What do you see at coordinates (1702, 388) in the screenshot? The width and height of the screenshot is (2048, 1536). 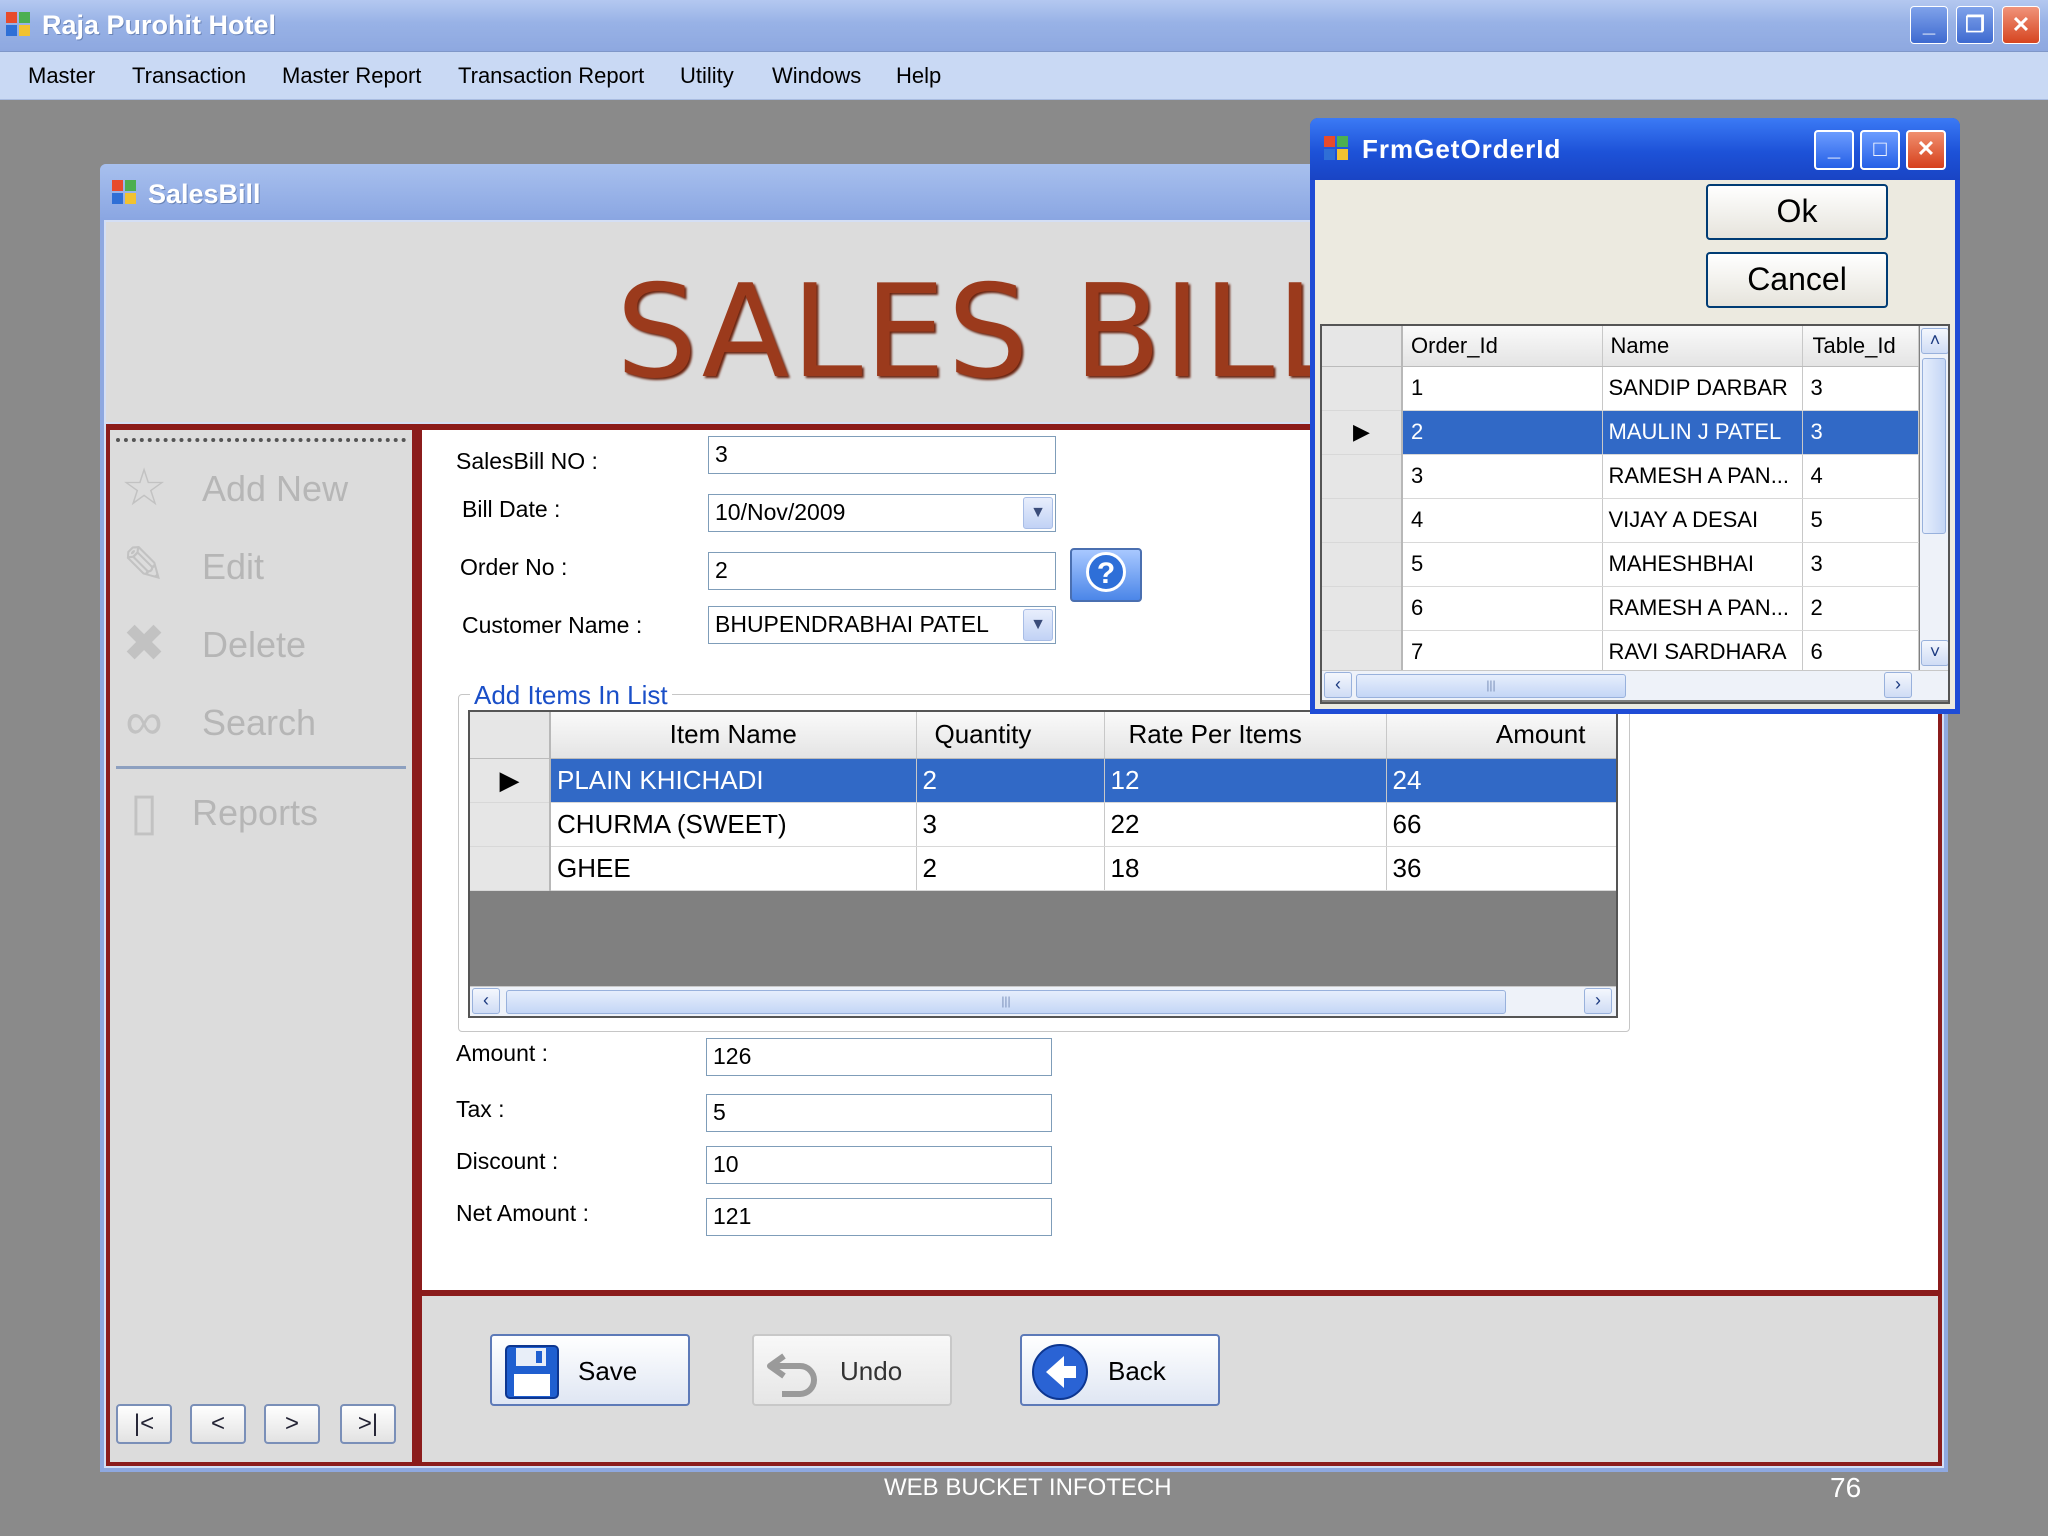 I see `table-cell: SANDIP DARBAR` at bounding box center [1702, 388].